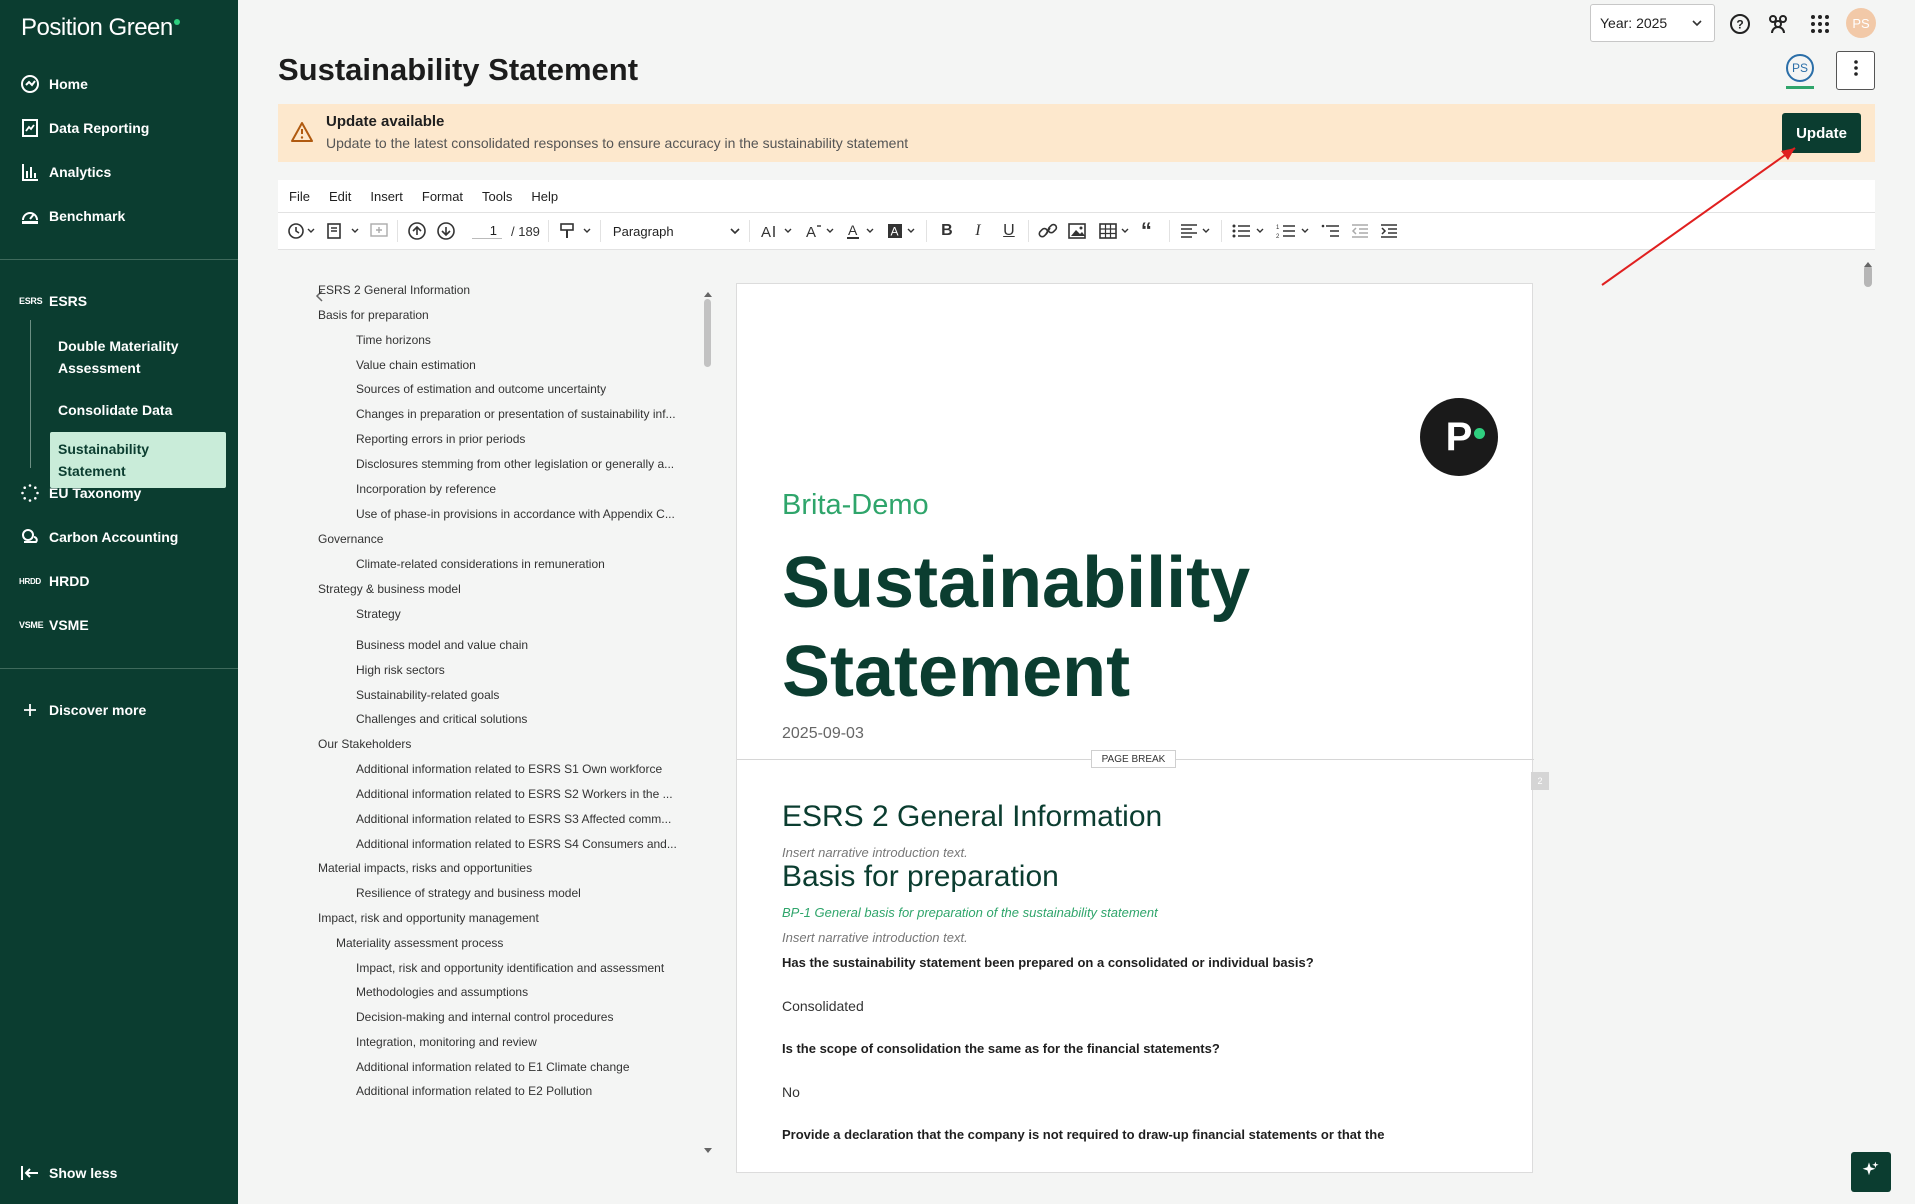  I want to click on nav-carbon-accounting: Carbon Accounting, so click(119, 537).